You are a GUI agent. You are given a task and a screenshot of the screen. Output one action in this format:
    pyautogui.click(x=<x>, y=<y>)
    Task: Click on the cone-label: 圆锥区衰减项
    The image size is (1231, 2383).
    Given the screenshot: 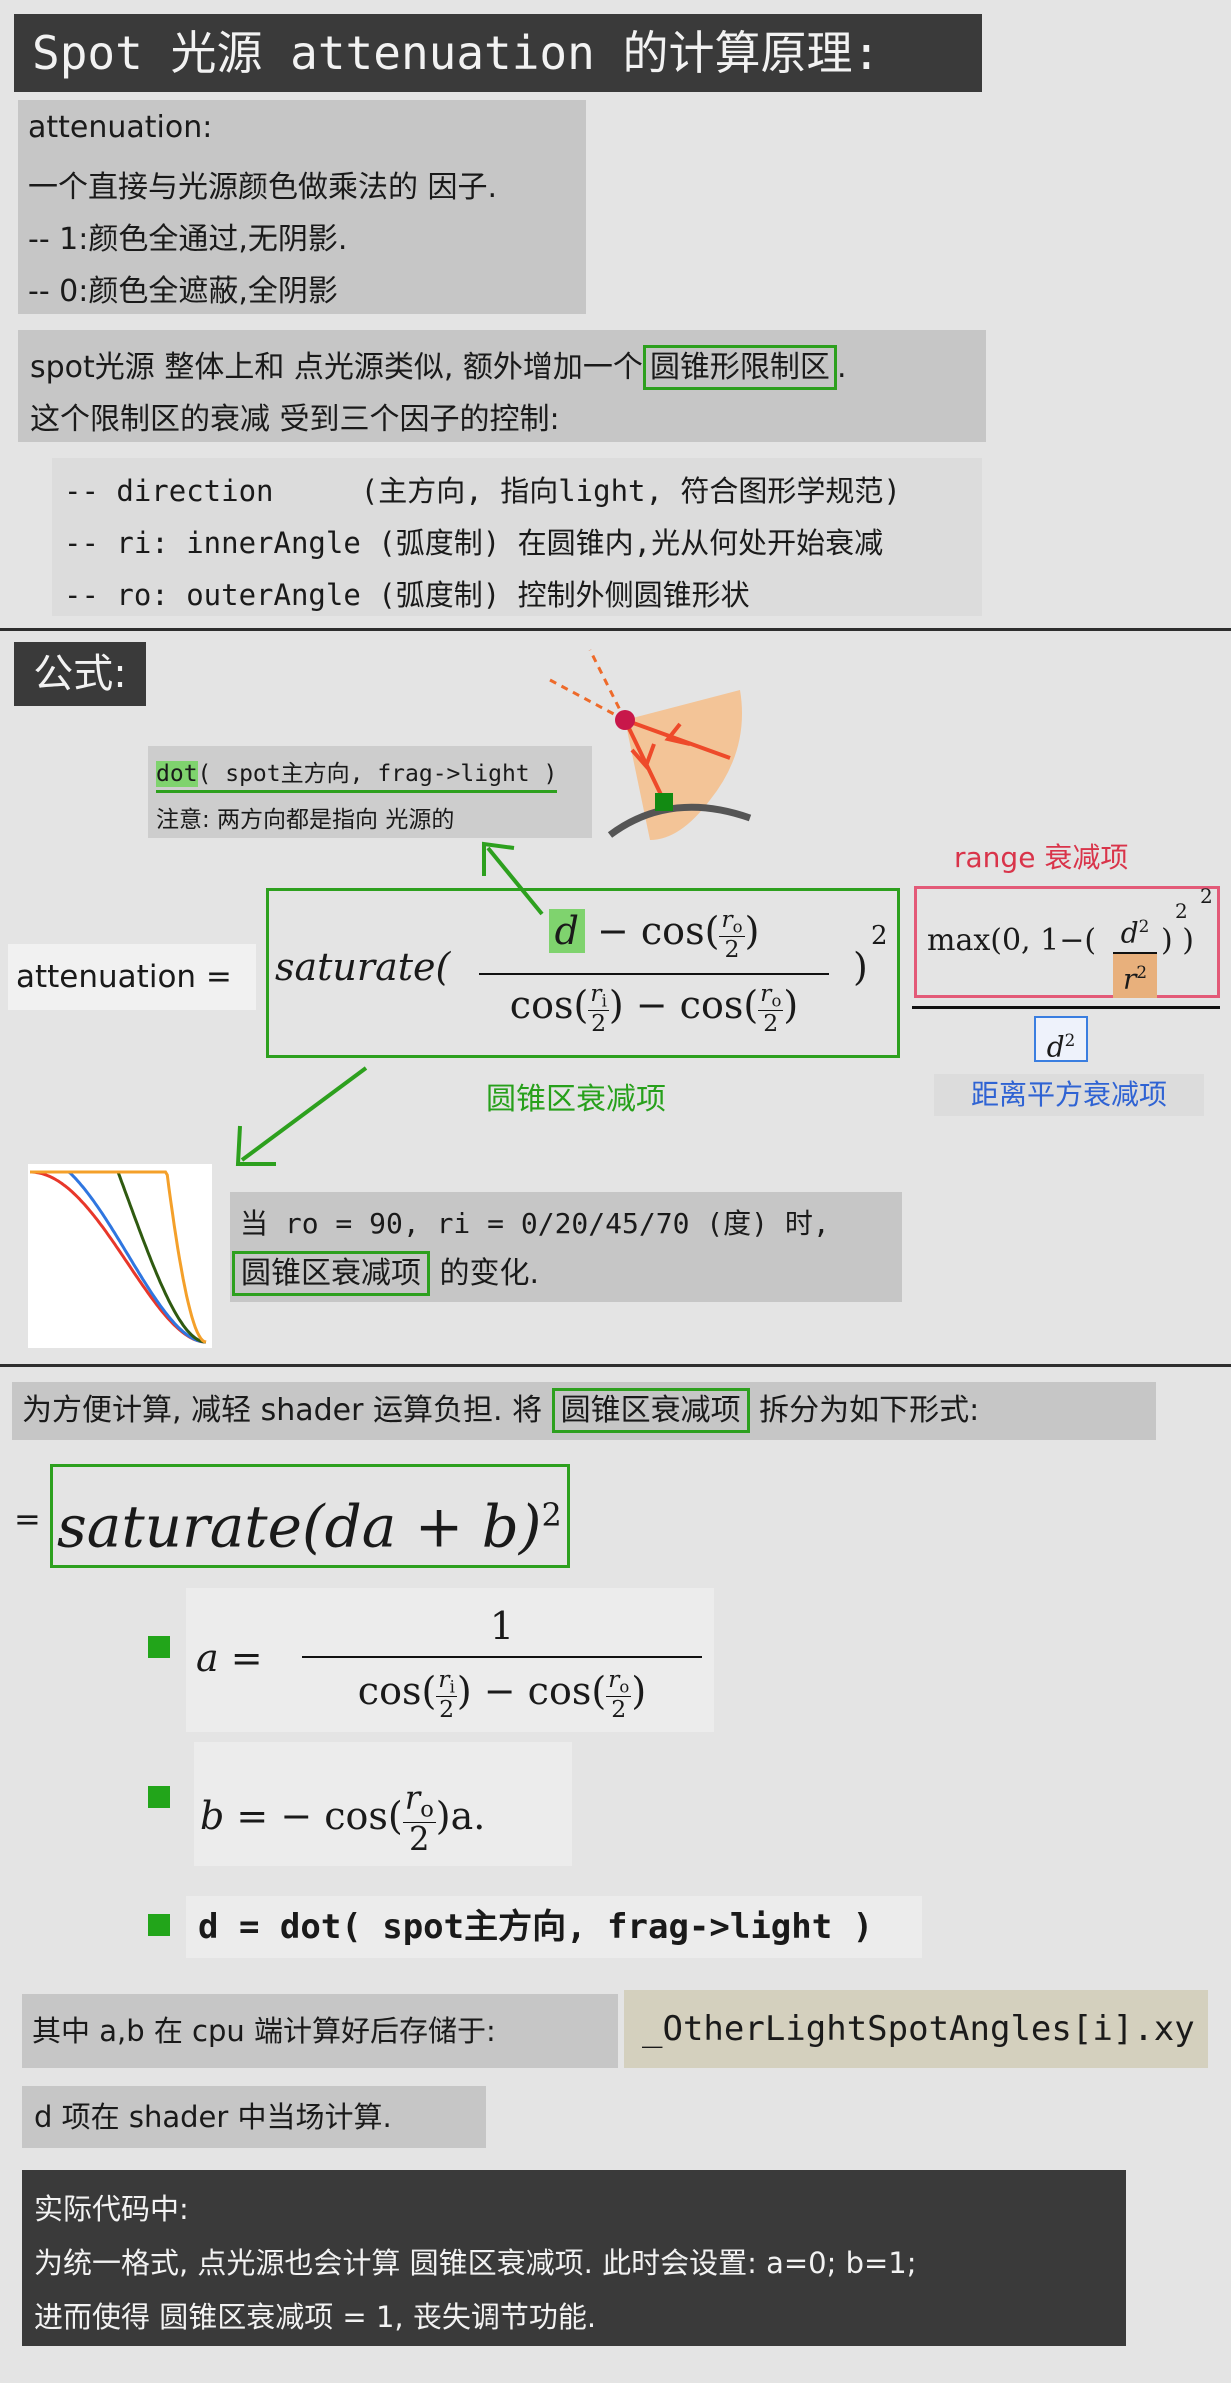 What is the action you would take?
    pyautogui.click(x=576, y=1099)
    